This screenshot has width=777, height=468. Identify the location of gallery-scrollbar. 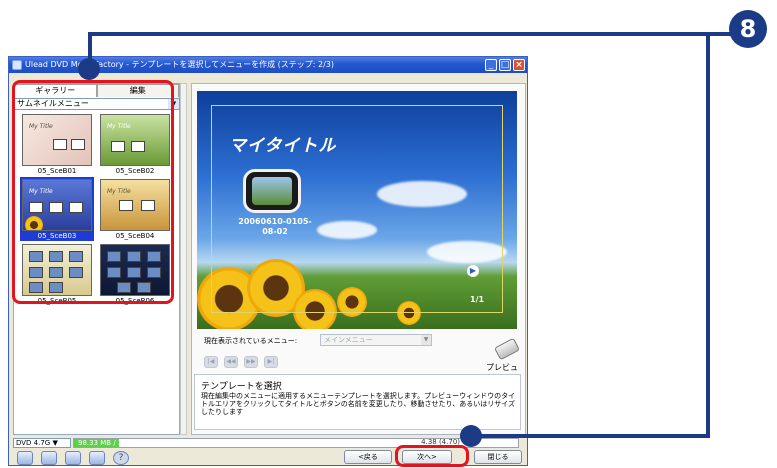
(183, 259).